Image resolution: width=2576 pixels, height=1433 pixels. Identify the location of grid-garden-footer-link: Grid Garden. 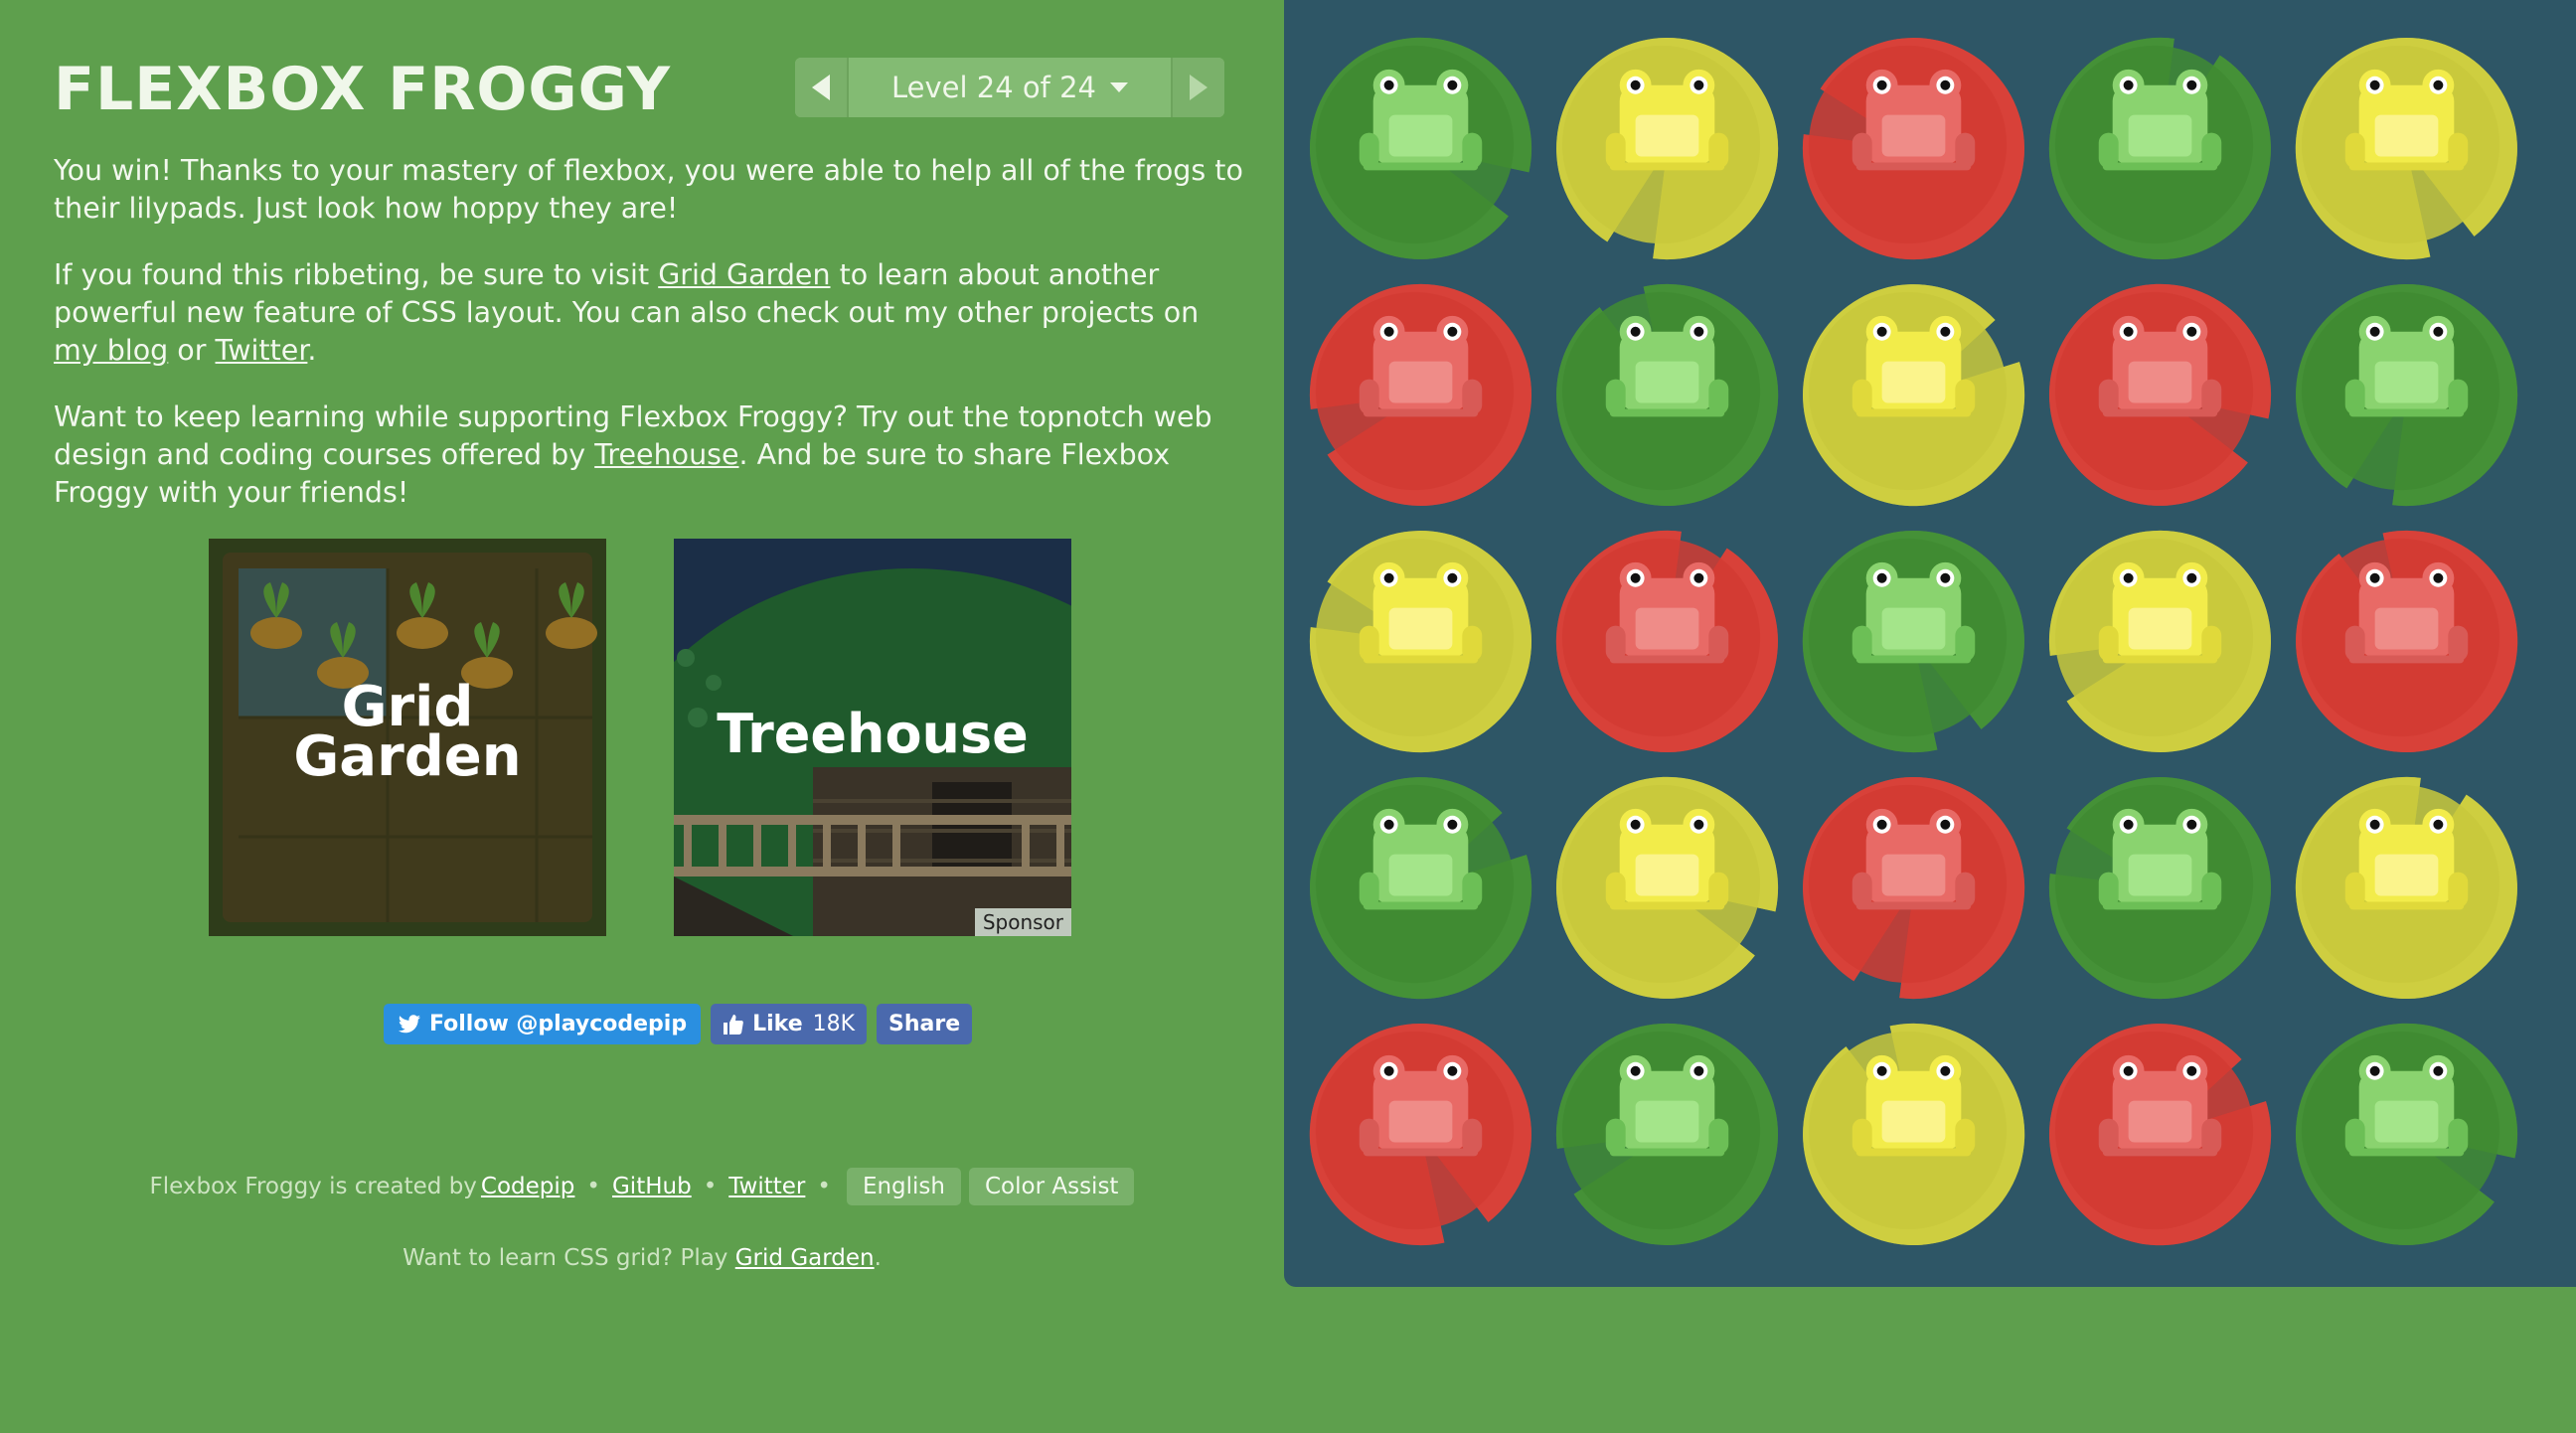
(805, 1258).